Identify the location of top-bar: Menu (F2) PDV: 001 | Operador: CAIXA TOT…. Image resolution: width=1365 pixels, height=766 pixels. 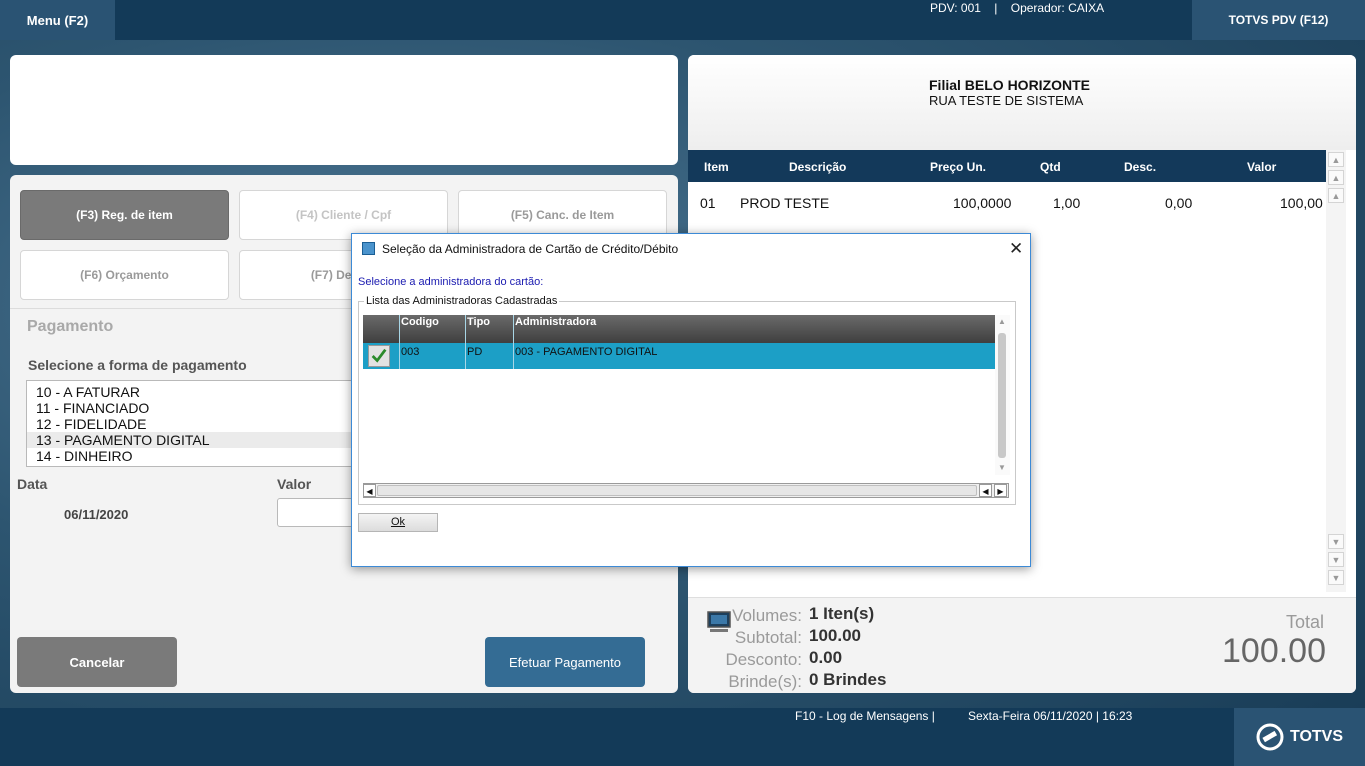
(682, 20).